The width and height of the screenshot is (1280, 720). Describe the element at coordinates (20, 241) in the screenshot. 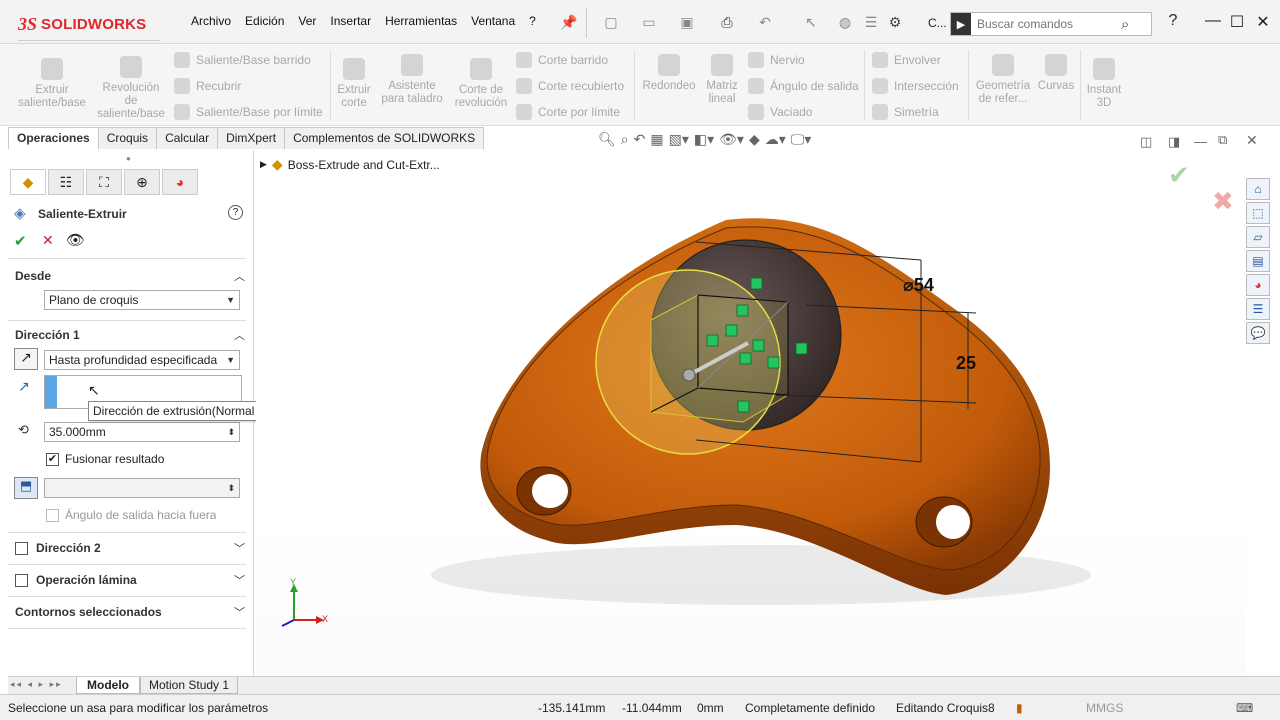

I see `ok-check-icon: ✔` at that location.